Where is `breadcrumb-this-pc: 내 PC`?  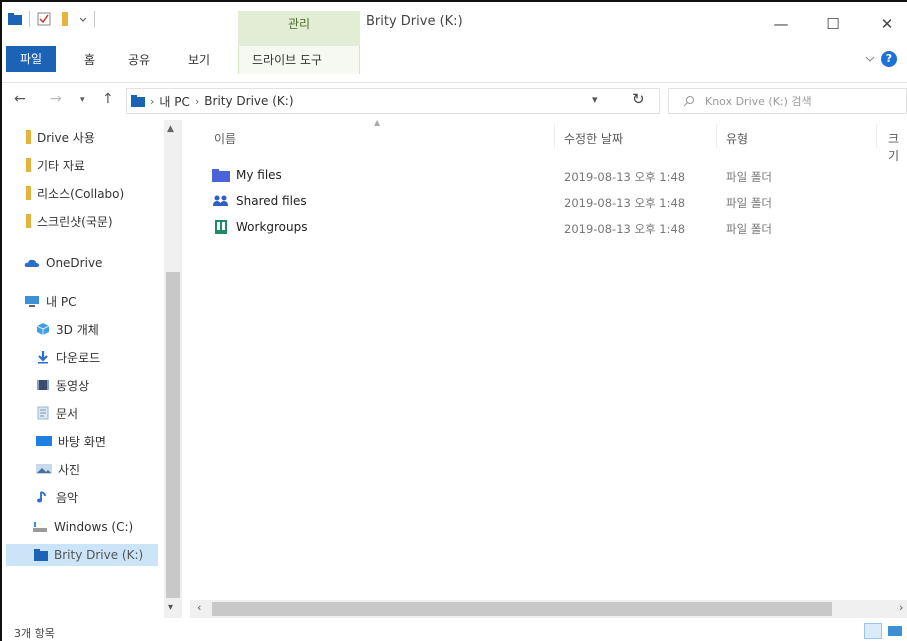 breadcrumb-this-pc: 내 PC is located at coordinates (174, 101).